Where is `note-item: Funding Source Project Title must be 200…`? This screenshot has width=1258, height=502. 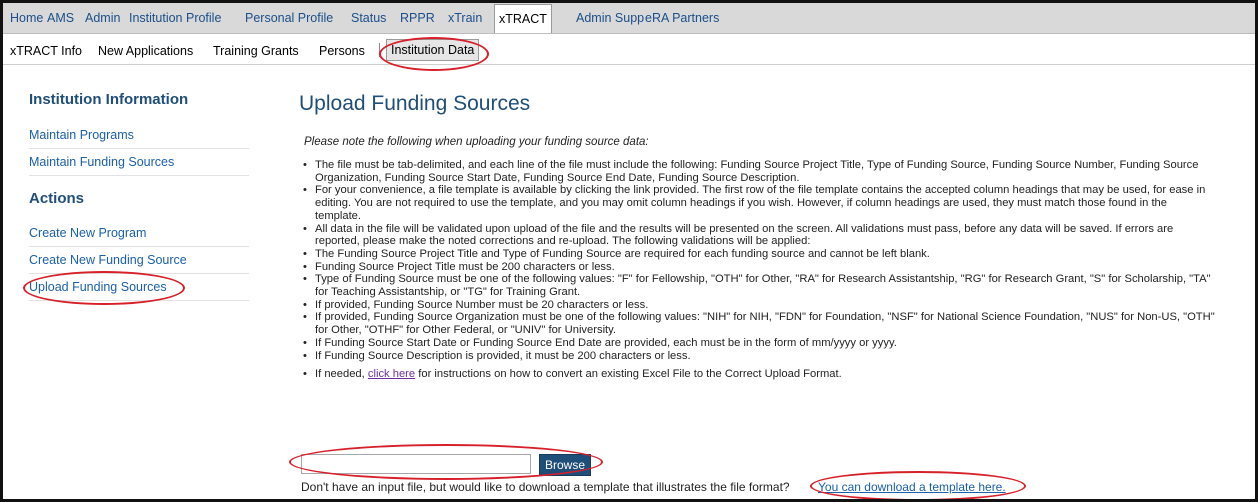 note-item: Funding Source Project Title must be 200… is located at coordinates (759, 267).